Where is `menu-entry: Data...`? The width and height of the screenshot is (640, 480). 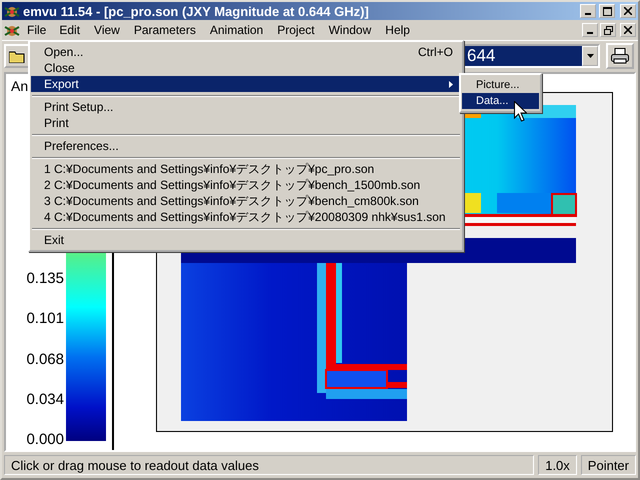 menu-entry: Data... is located at coordinates (500, 101).